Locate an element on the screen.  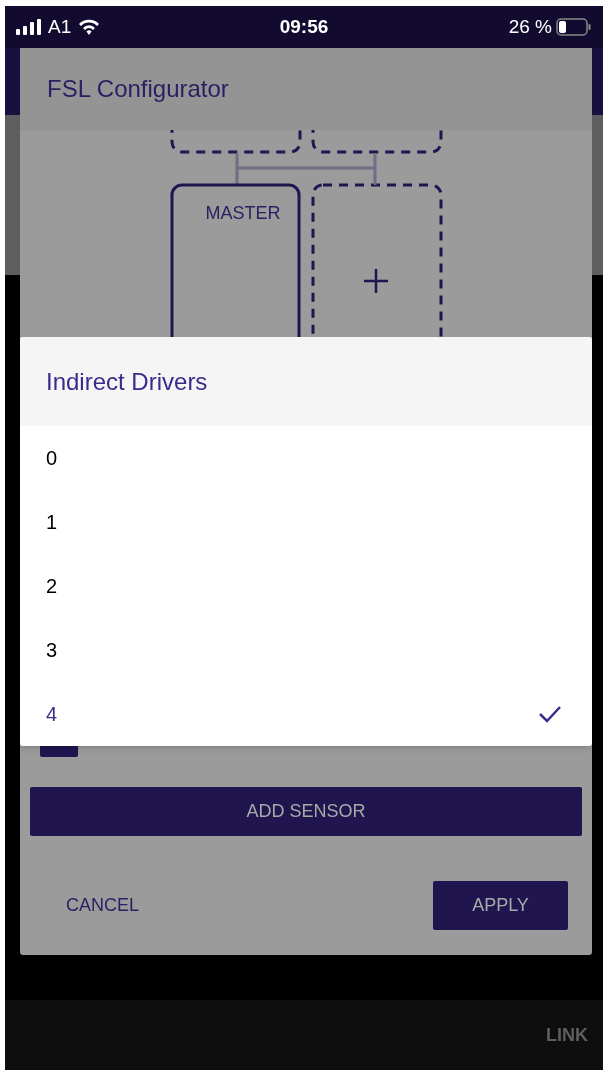
checkmark-icon is located at coordinates (550, 714).